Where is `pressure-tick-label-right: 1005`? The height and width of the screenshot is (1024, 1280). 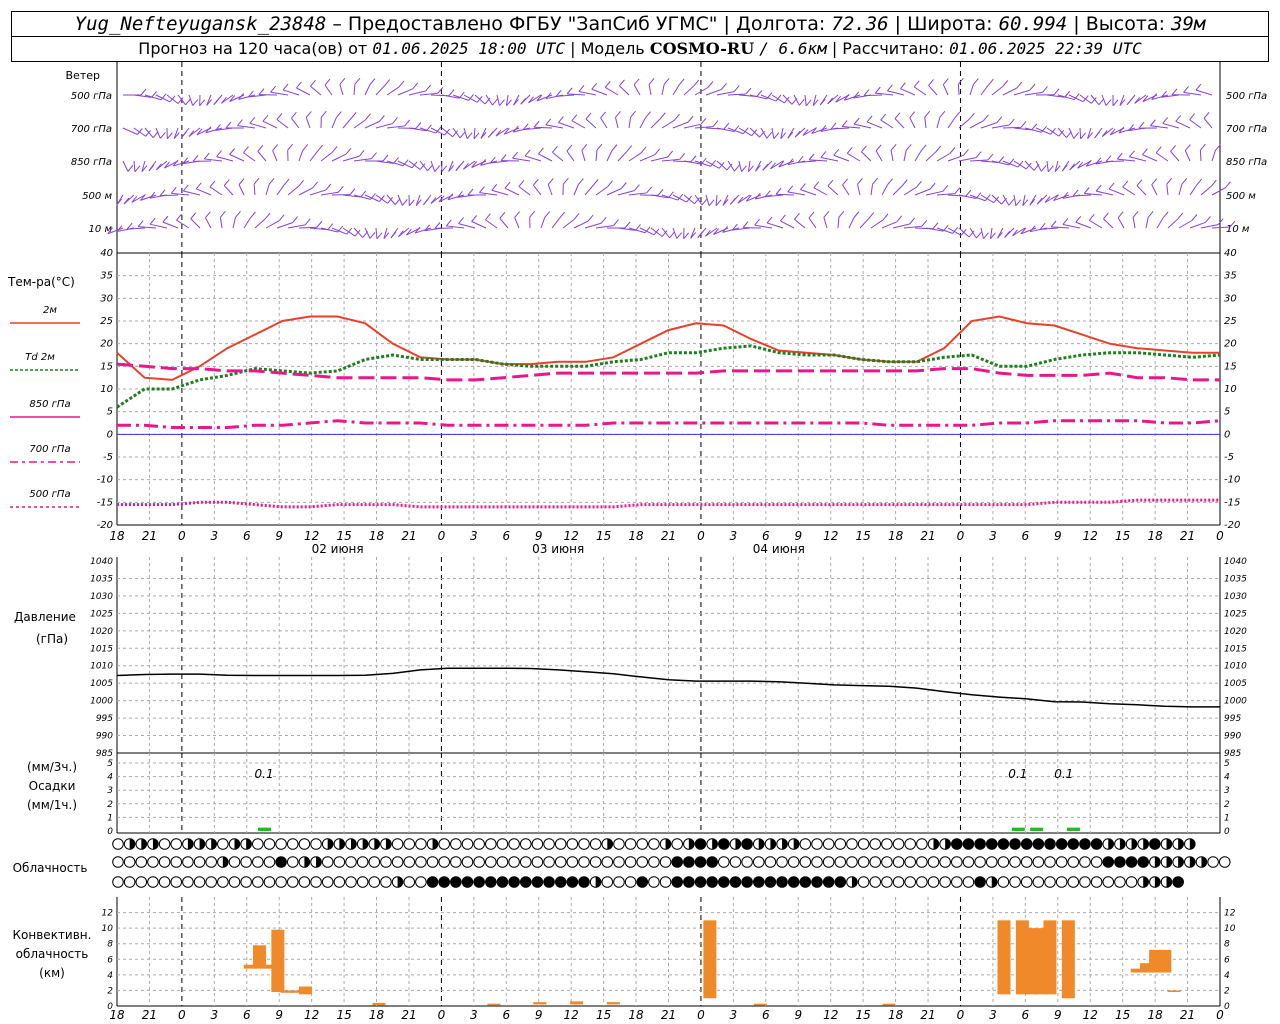 pressure-tick-label-right: 1005 is located at coordinates (1235, 684).